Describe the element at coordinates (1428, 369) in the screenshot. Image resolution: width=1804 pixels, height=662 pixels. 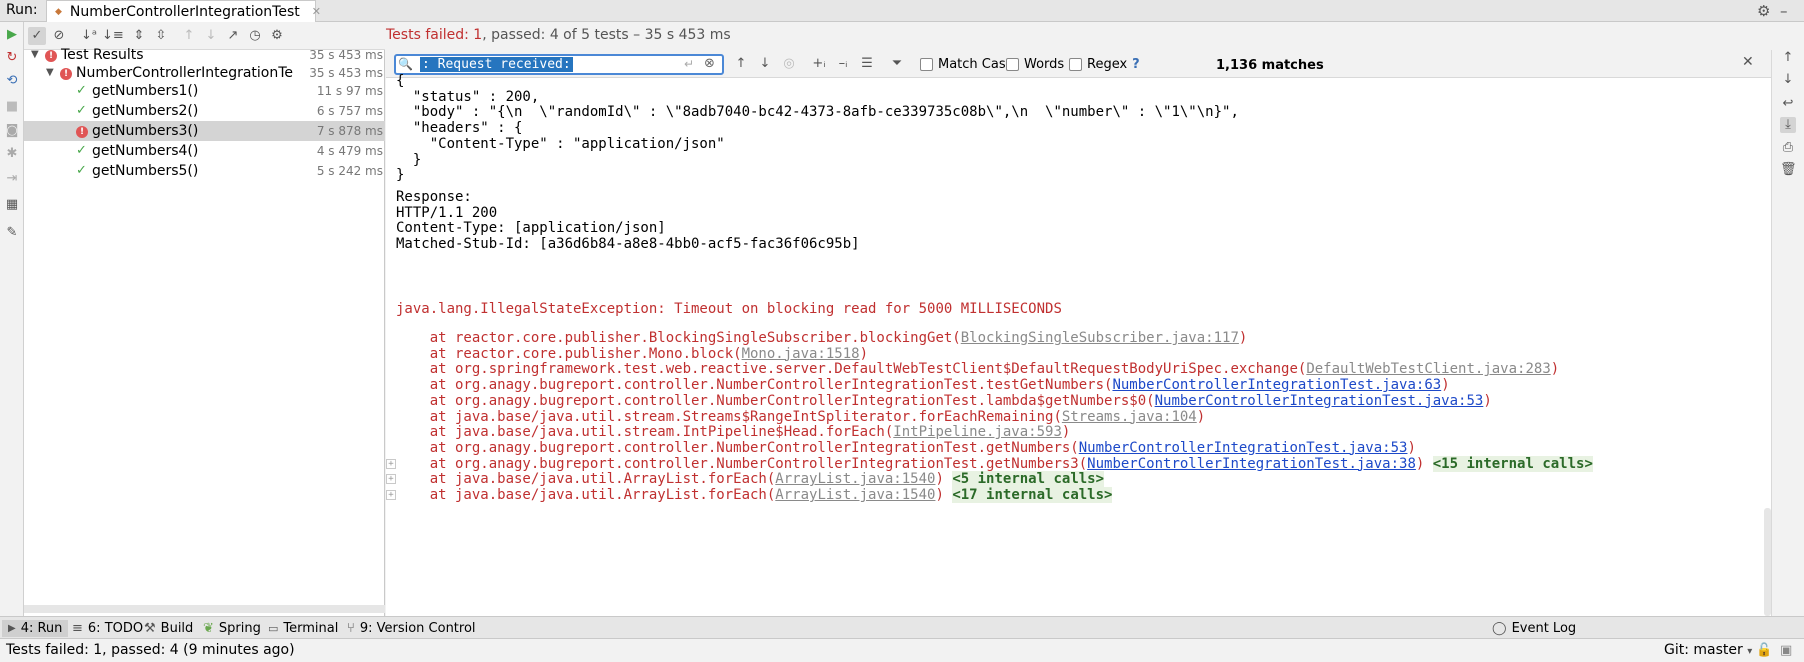
I see `source-link: DefaultWebTestClient.java:283` at that location.